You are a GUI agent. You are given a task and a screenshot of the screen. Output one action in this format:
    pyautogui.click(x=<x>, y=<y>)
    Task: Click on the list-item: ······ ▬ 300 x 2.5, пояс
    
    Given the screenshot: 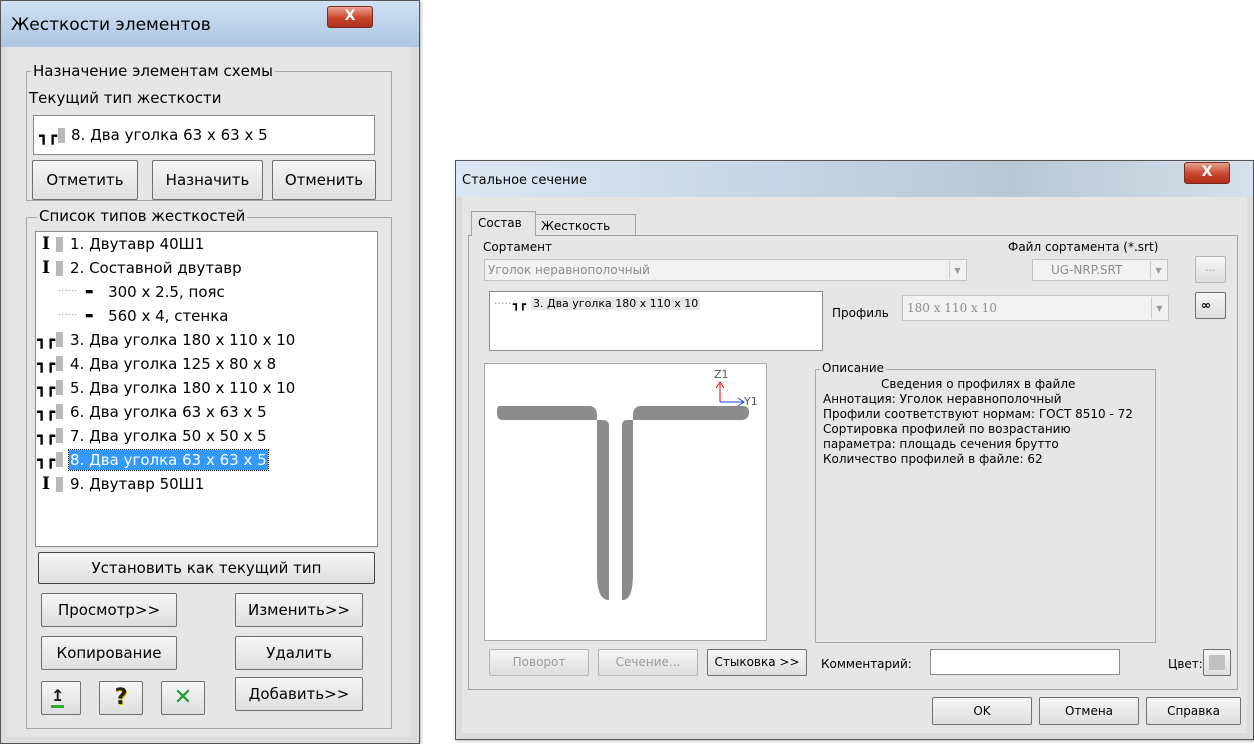 What is the action you would take?
    pyautogui.click(x=142, y=294)
    